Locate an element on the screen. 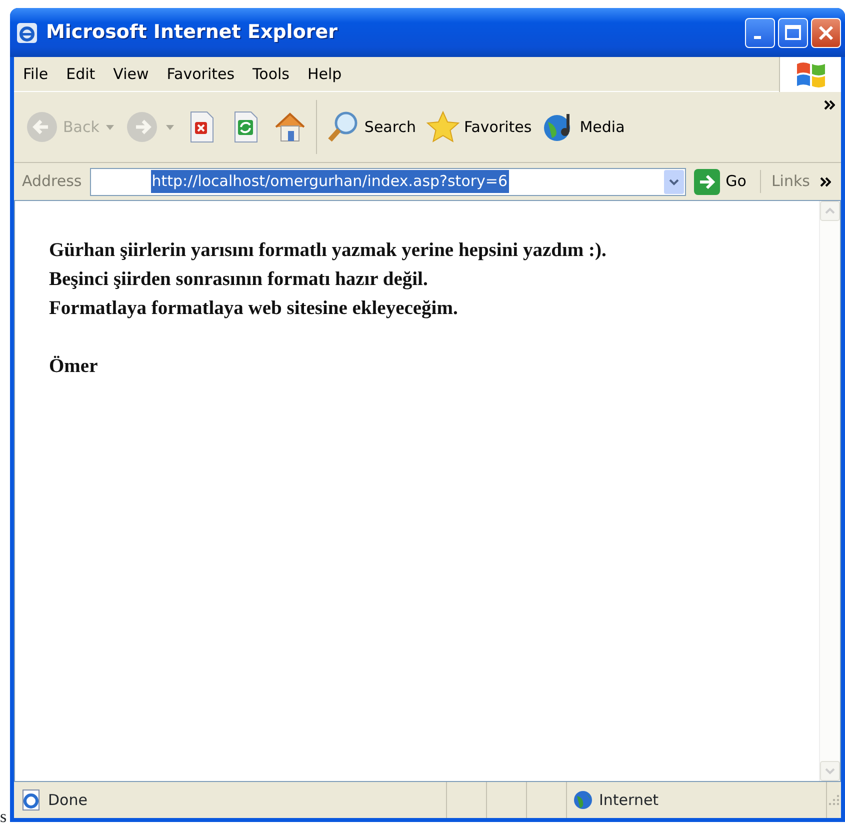 The width and height of the screenshot is (845, 827). menu-item: File is located at coordinates (36, 74).